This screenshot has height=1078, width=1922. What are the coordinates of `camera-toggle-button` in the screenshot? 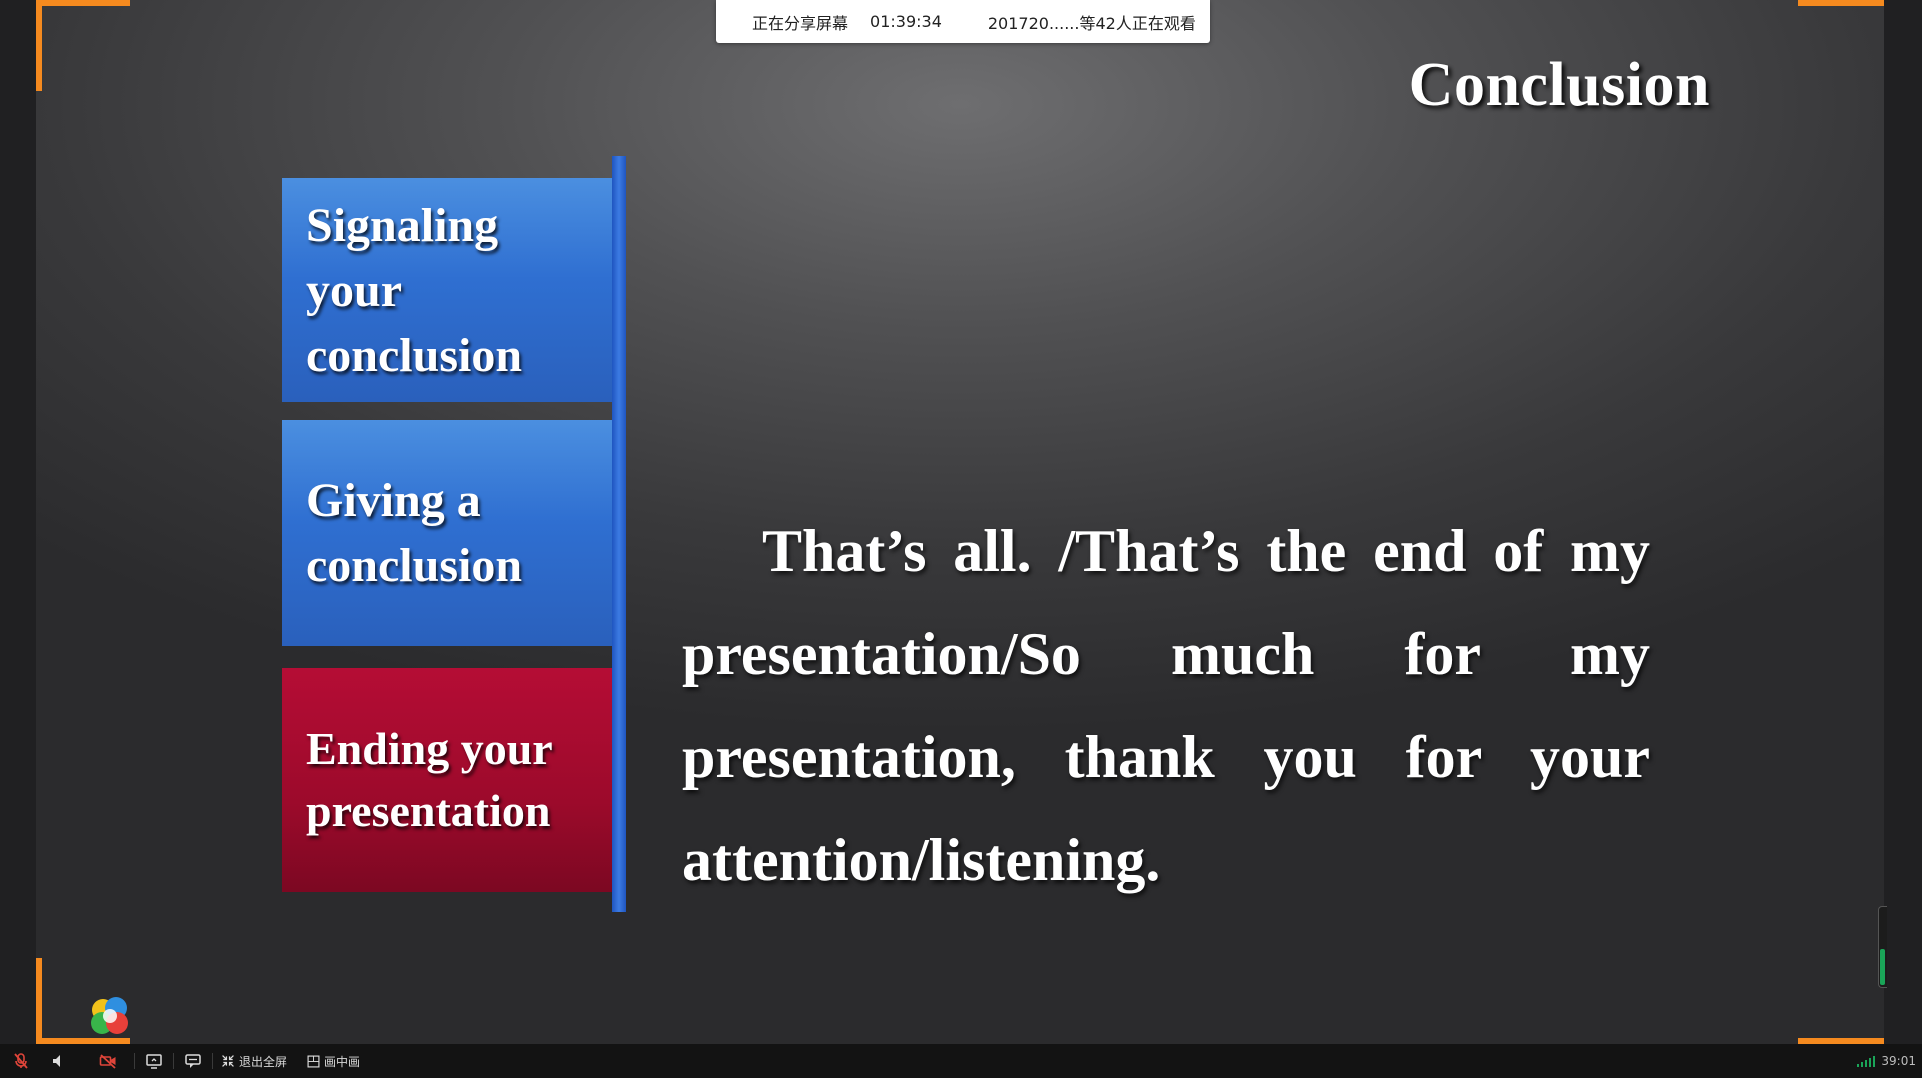 It's located at (108, 1061).